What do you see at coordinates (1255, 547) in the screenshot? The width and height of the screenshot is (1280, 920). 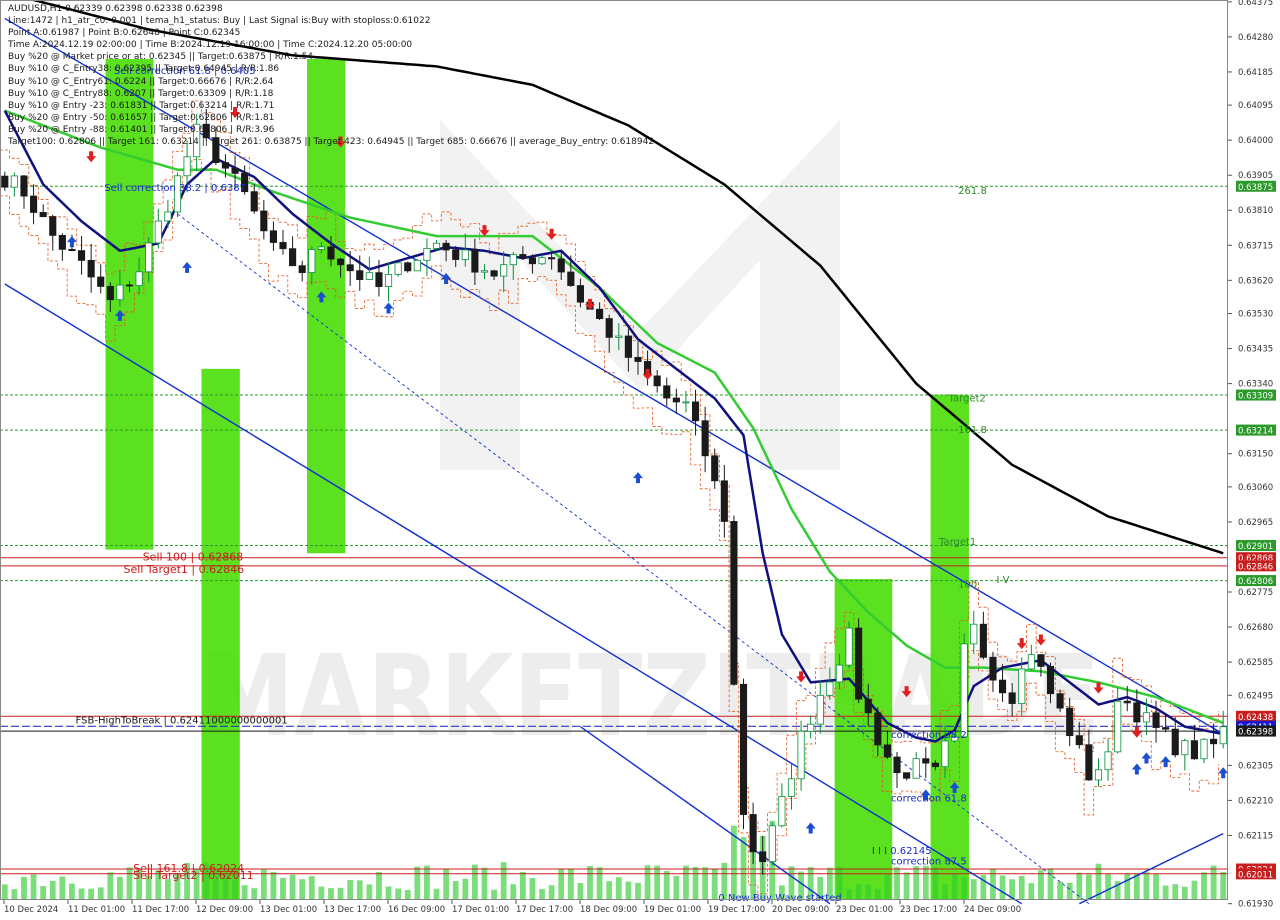 I see `level-price-label: 0.62901` at bounding box center [1255, 547].